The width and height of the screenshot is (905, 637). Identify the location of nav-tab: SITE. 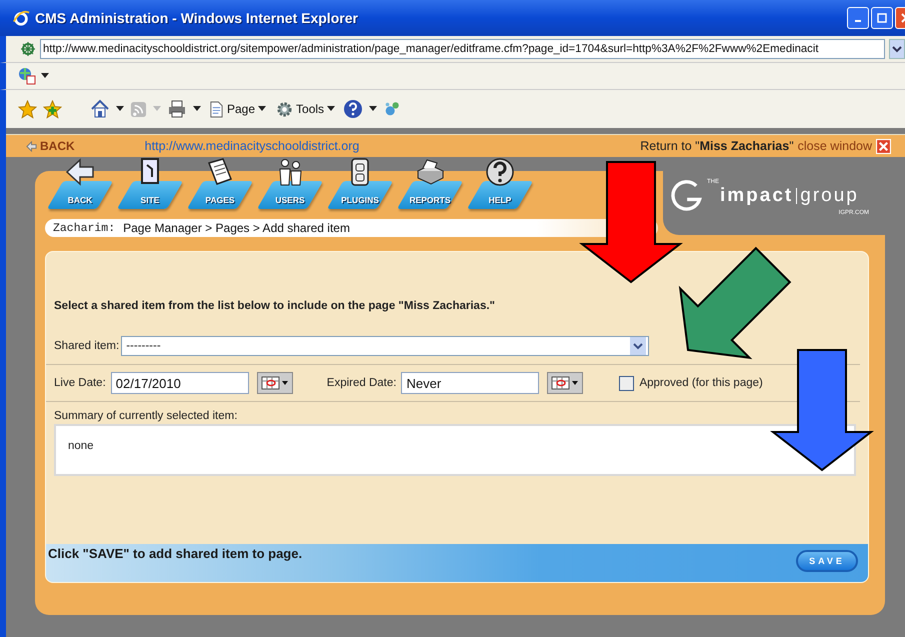
(150, 183).